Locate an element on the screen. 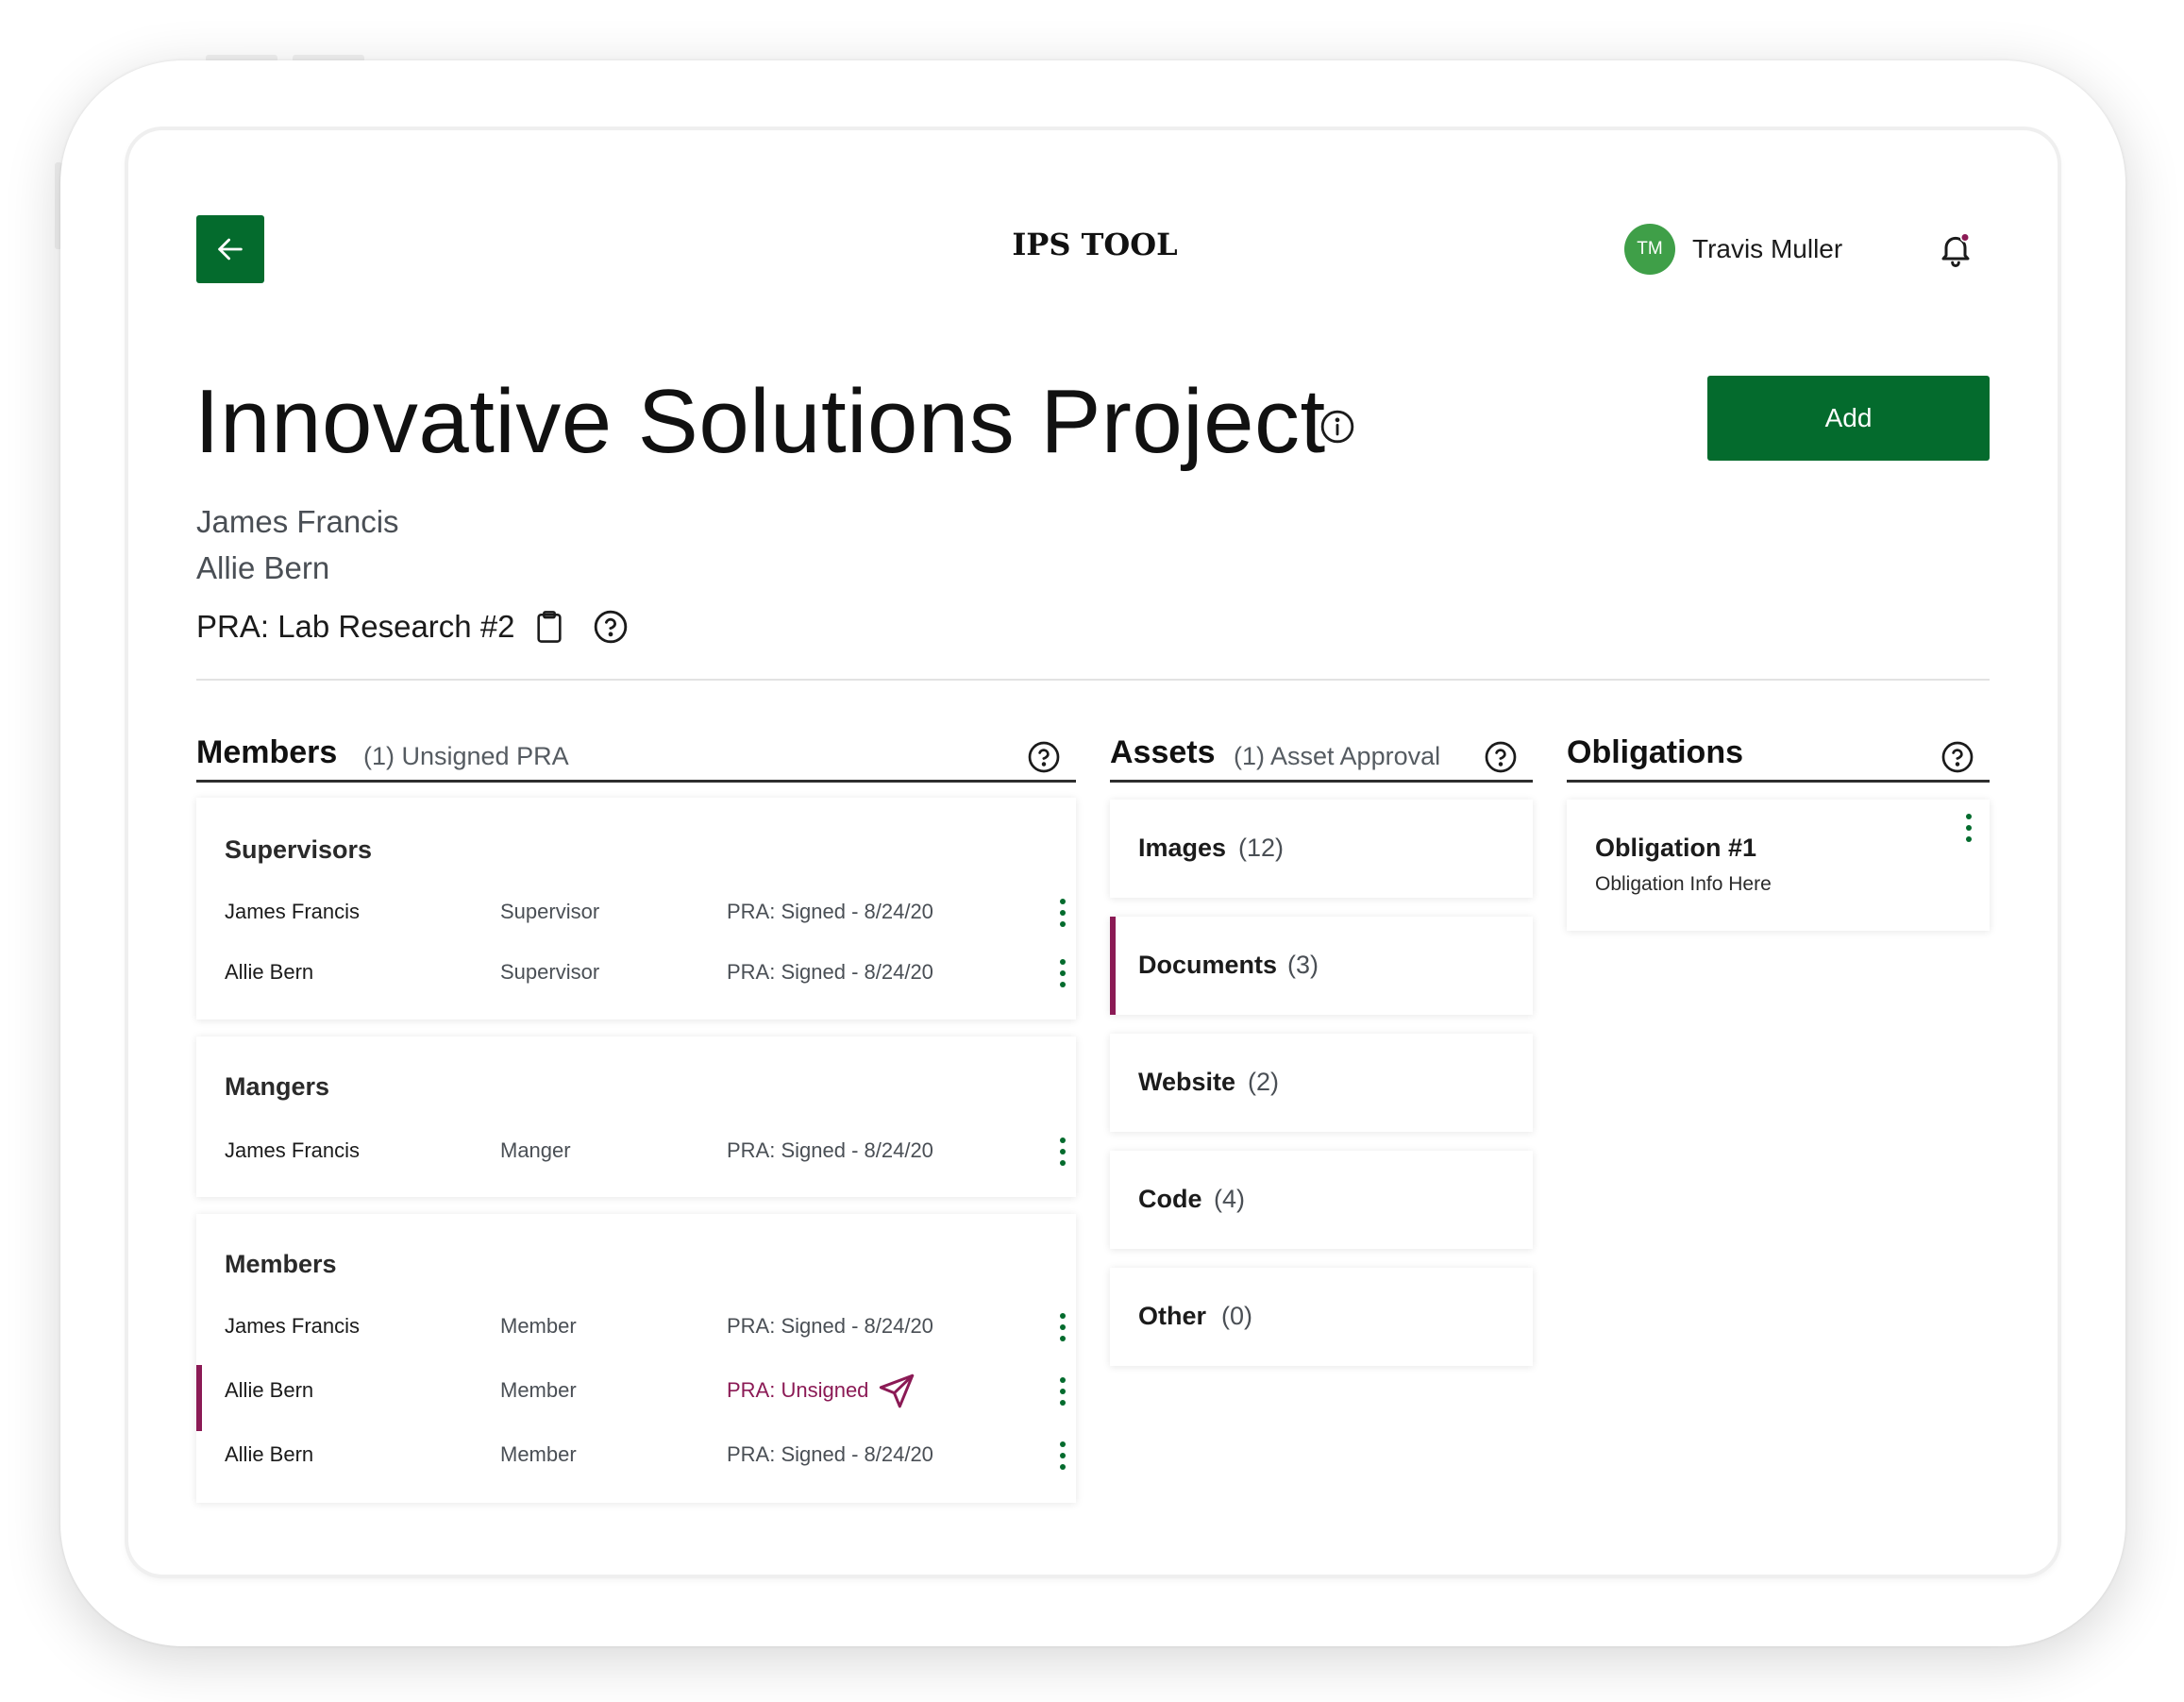 This screenshot has height=1702, width=2184. user-name: Travis Muller is located at coordinates (1767, 249).